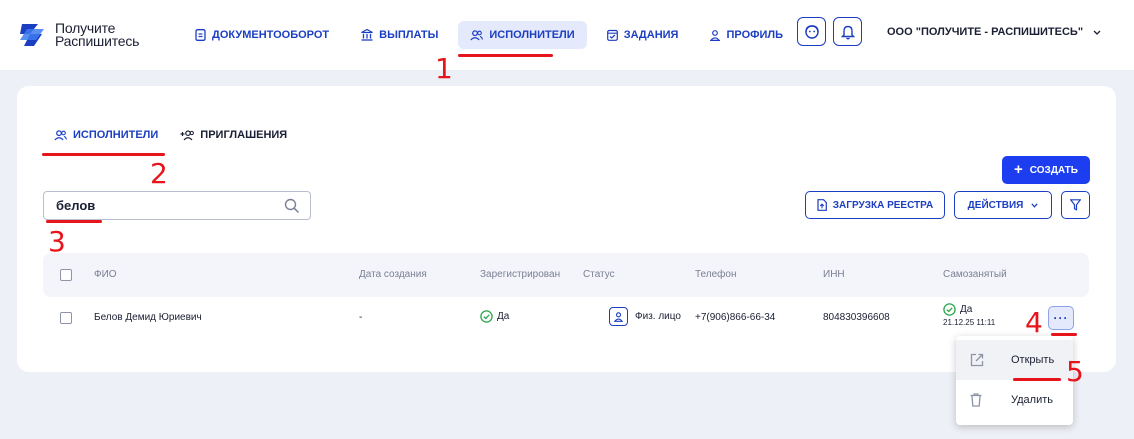 This screenshot has width=1134, height=439. What do you see at coordinates (494, 316) in the screenshot?
I see `cell-registered: Да` at bounding box center [494, 316].